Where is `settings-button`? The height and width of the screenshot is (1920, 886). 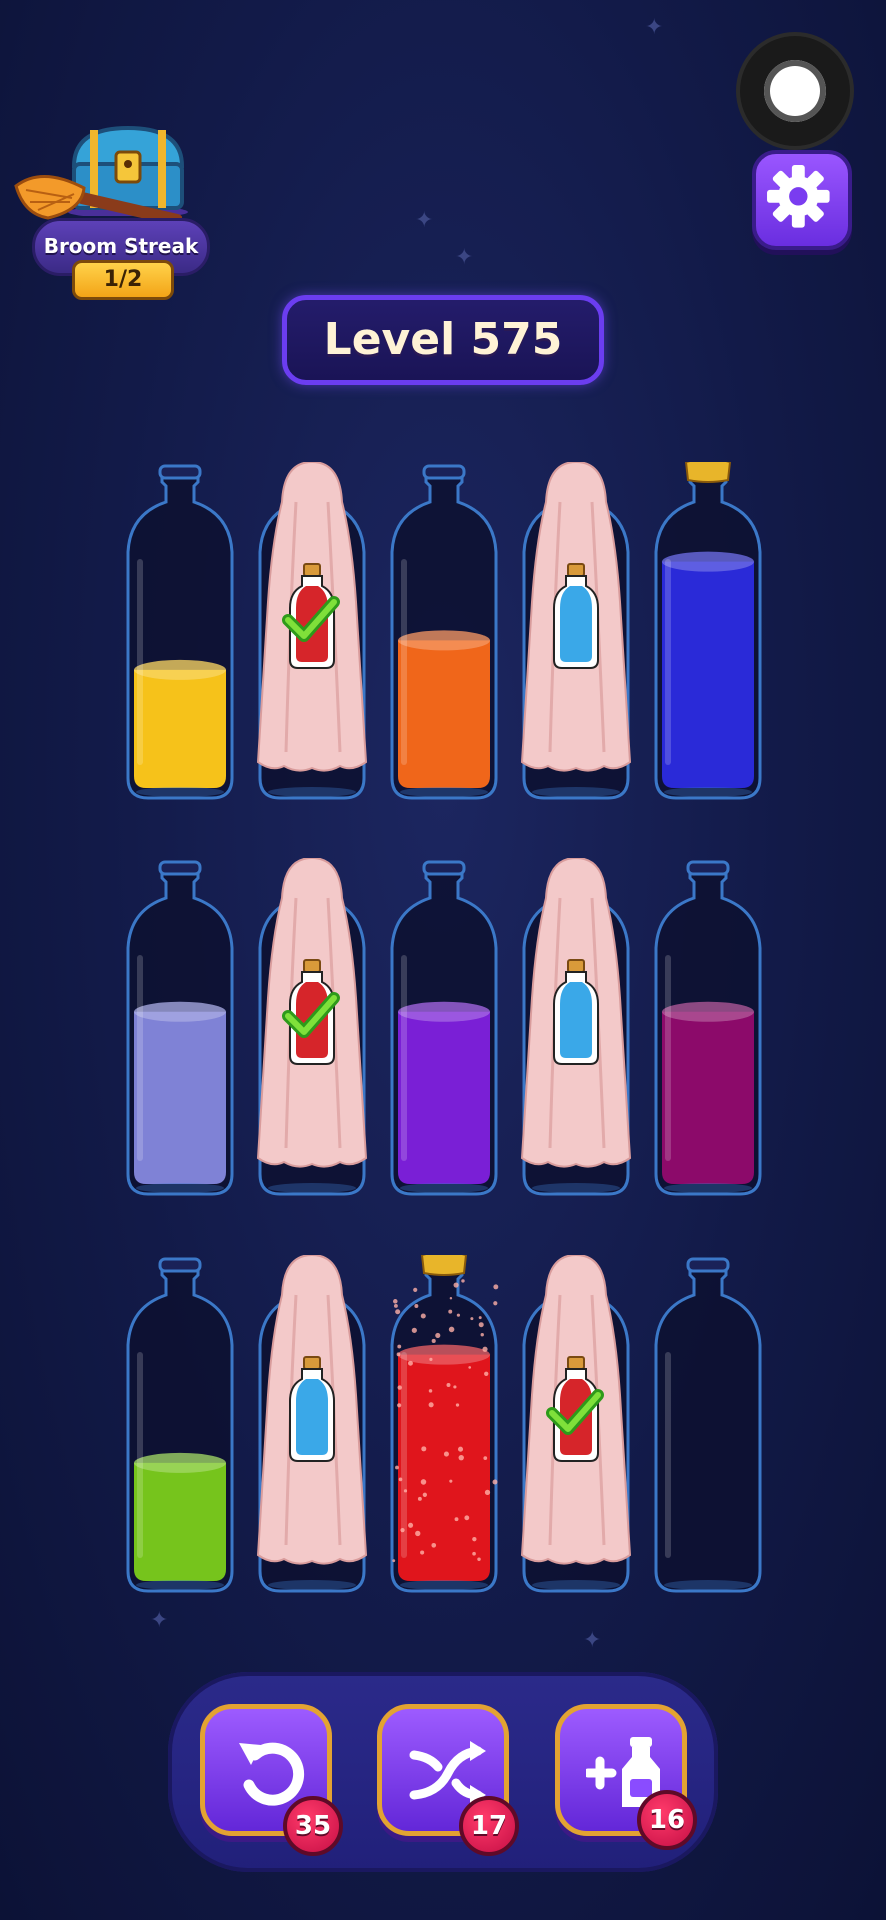 settings-button is located at coordinates (802, 200).